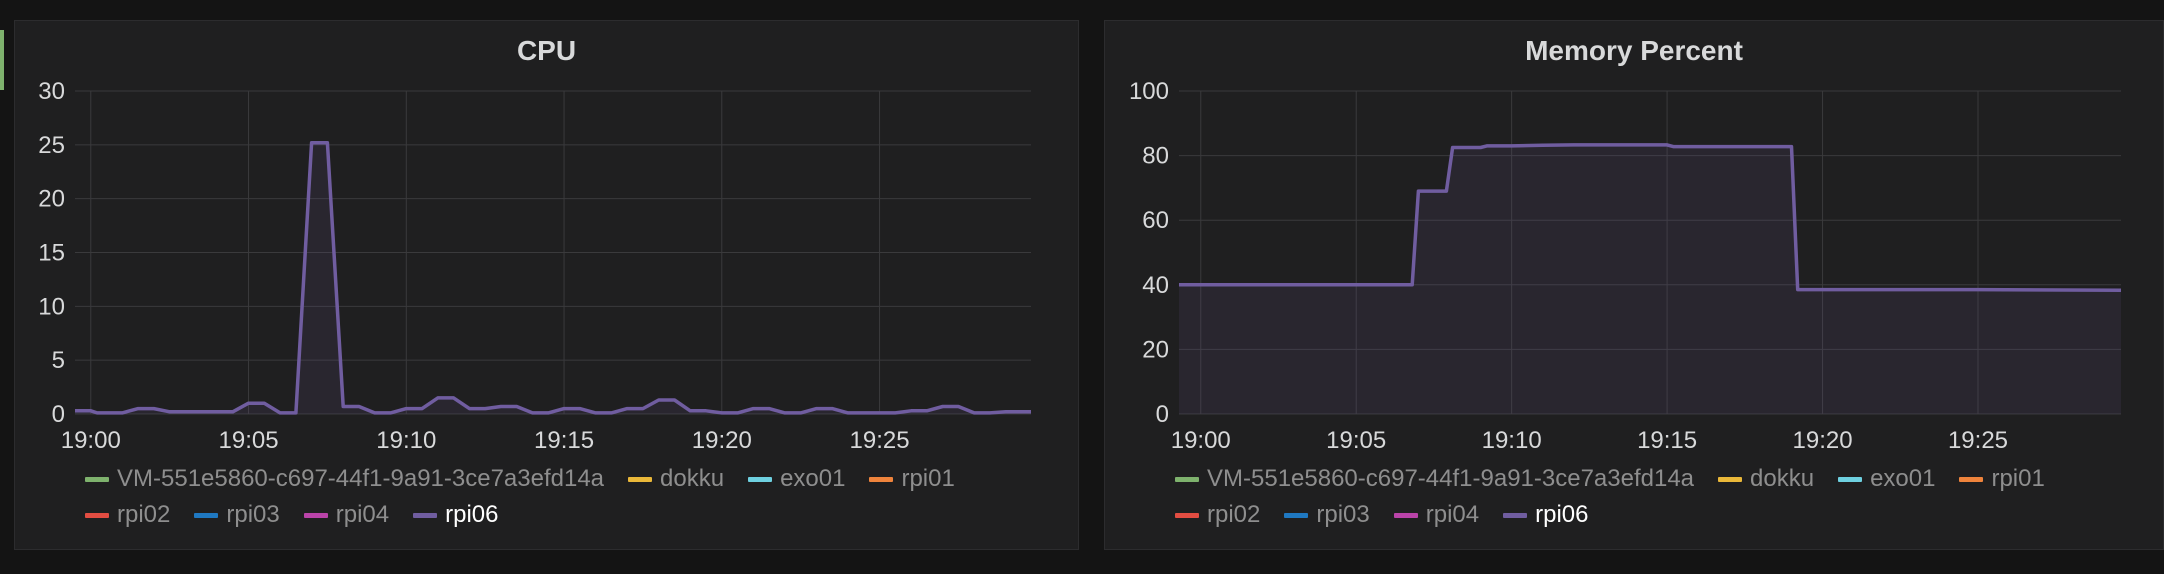 This screenshot has width=2164, height=574. I want to click on y-tick-label: 30, so click(51, 91).